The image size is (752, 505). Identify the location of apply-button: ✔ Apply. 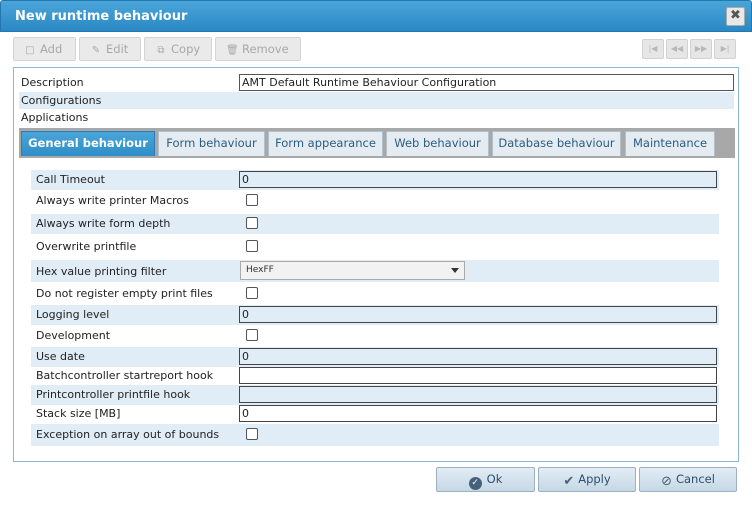
(587, 479).